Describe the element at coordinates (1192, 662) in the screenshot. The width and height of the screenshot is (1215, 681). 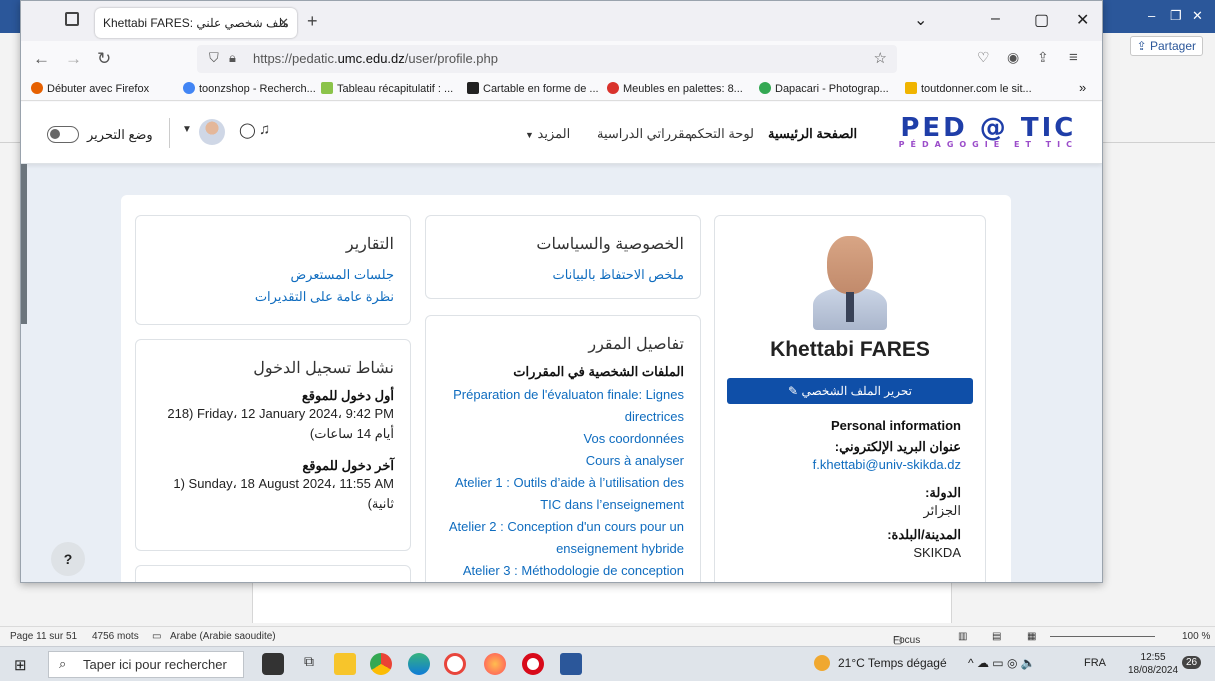
I see `notification-badge: 26` at that location.